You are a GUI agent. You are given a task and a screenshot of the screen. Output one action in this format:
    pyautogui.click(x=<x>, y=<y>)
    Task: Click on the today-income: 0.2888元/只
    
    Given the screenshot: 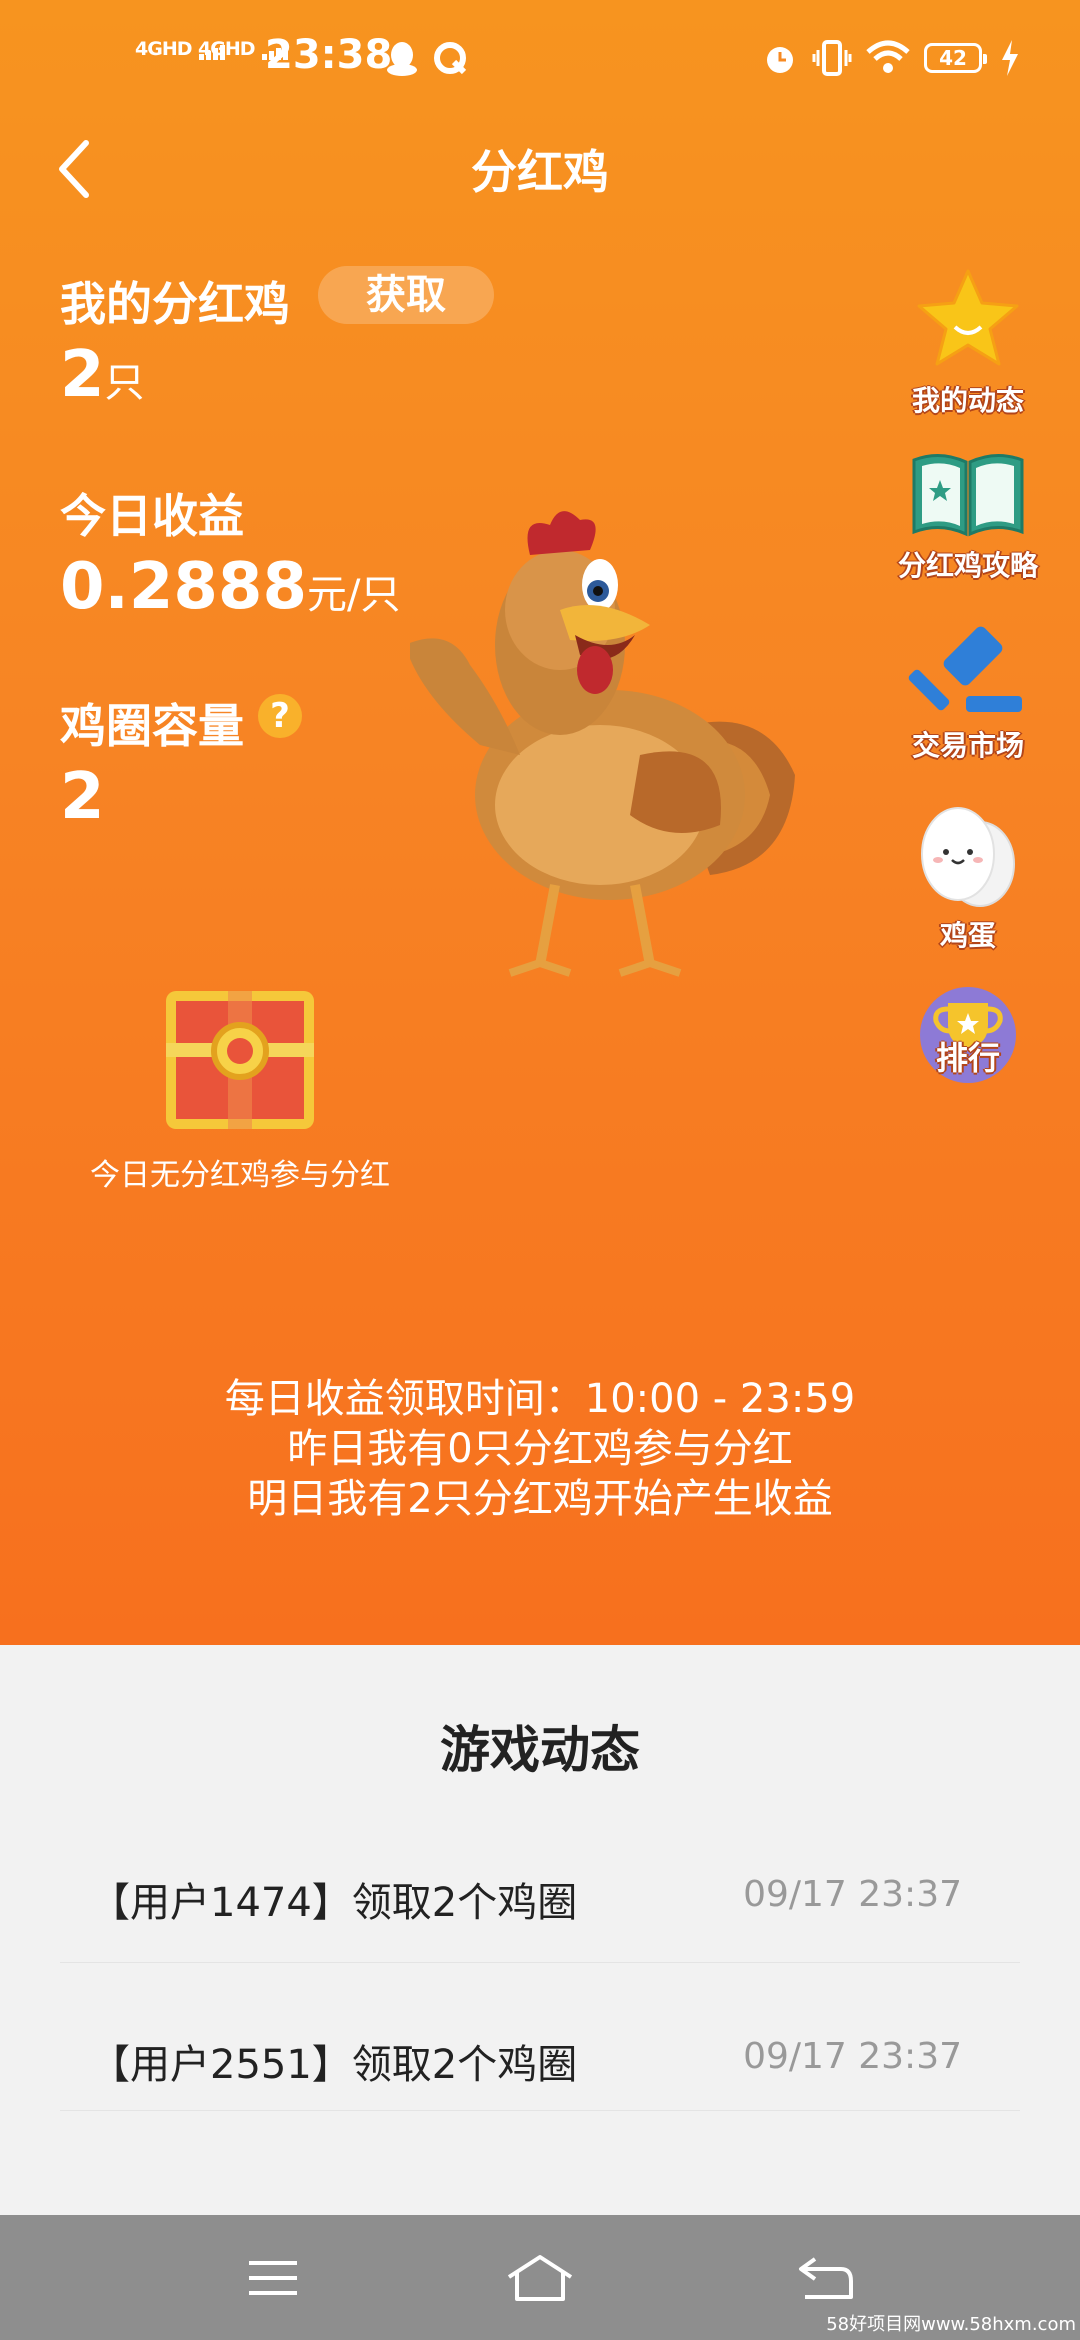 What is the action you would take?
    pyautogui.click(x=230, y=587)
    